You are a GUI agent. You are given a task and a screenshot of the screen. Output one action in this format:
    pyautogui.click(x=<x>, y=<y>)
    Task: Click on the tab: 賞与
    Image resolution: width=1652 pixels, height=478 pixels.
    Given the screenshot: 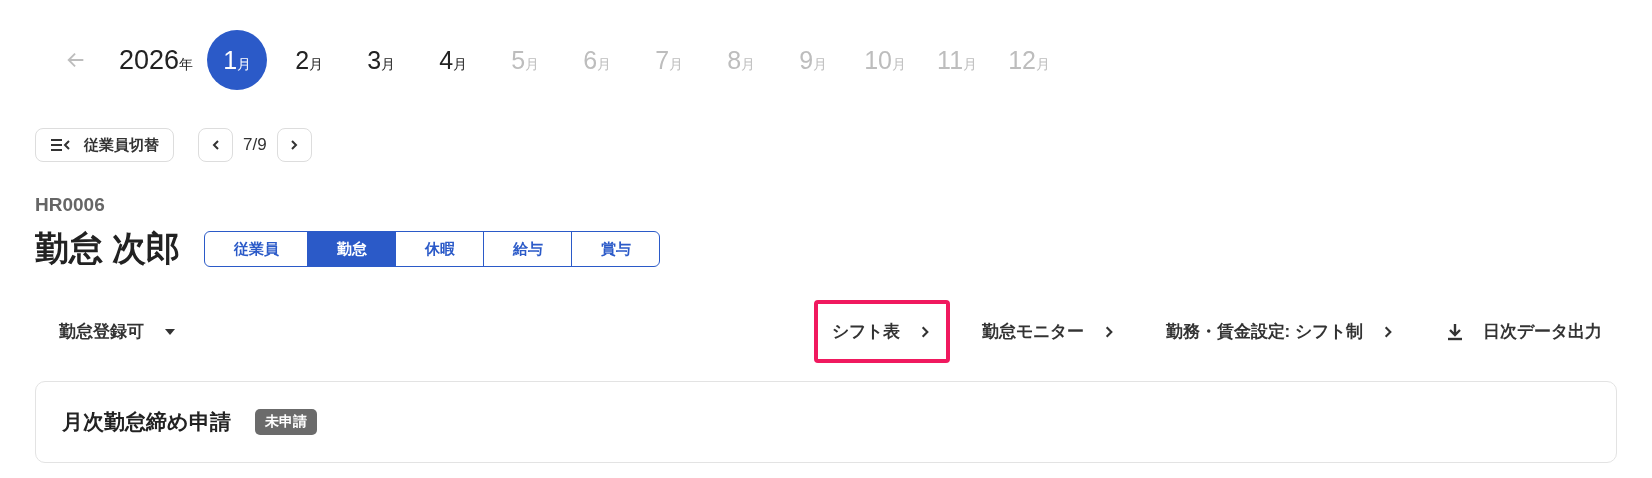 What is the action you would take?
    pyautogui.click(x=615, y=249)
    